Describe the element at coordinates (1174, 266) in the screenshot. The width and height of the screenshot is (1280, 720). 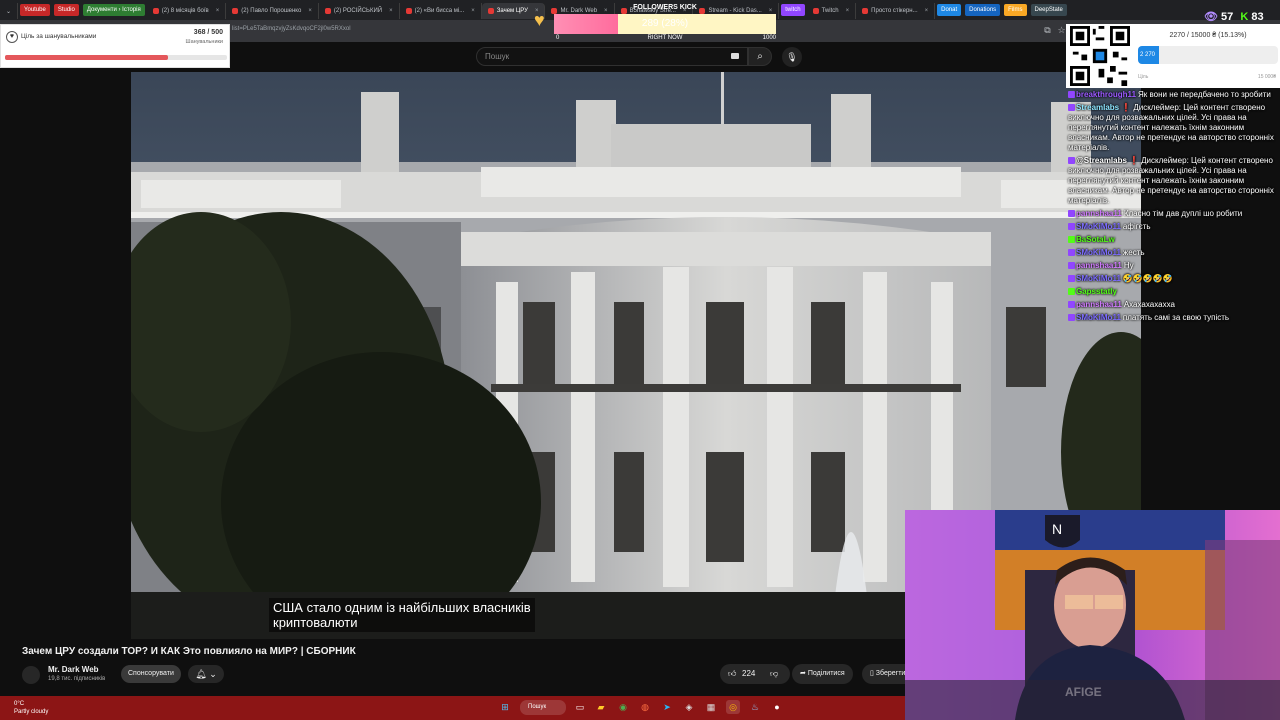
I see `chat-message: pannshaa11 Ну` at that location.